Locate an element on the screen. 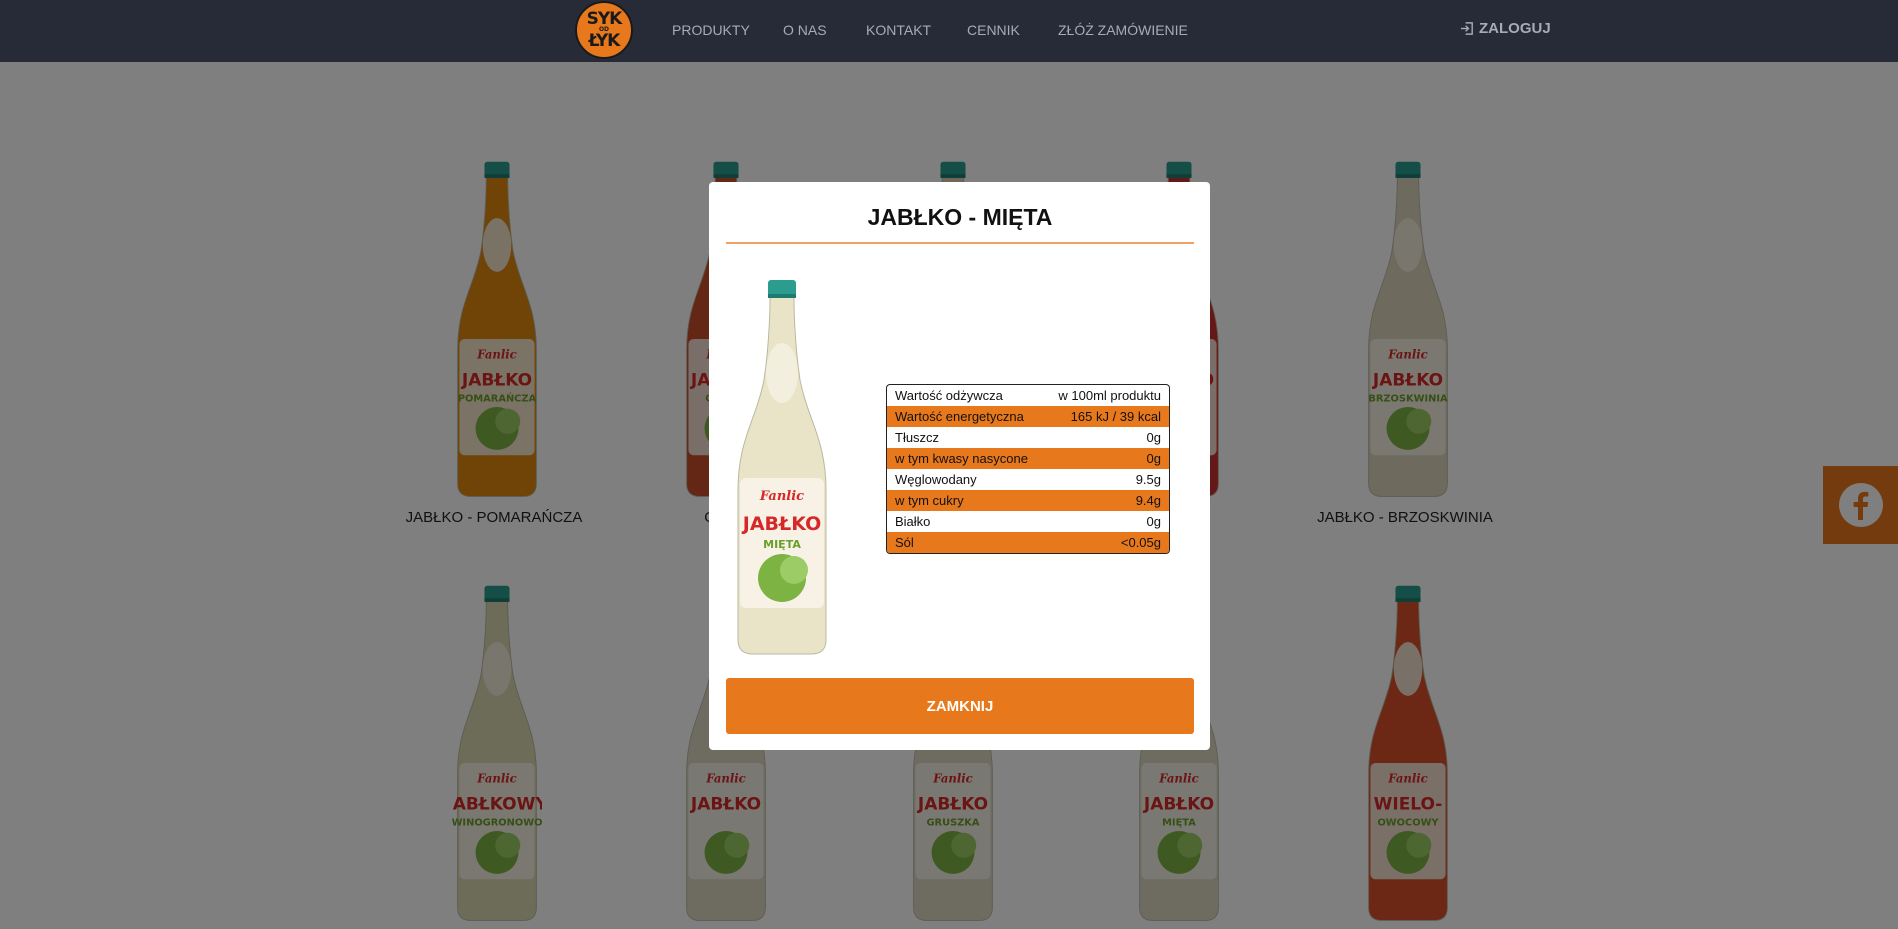 Image resolution: width=1898 pixels, height=929 pixels. nav-produkty: PRODUKTY is located at coordinates (711, 30).